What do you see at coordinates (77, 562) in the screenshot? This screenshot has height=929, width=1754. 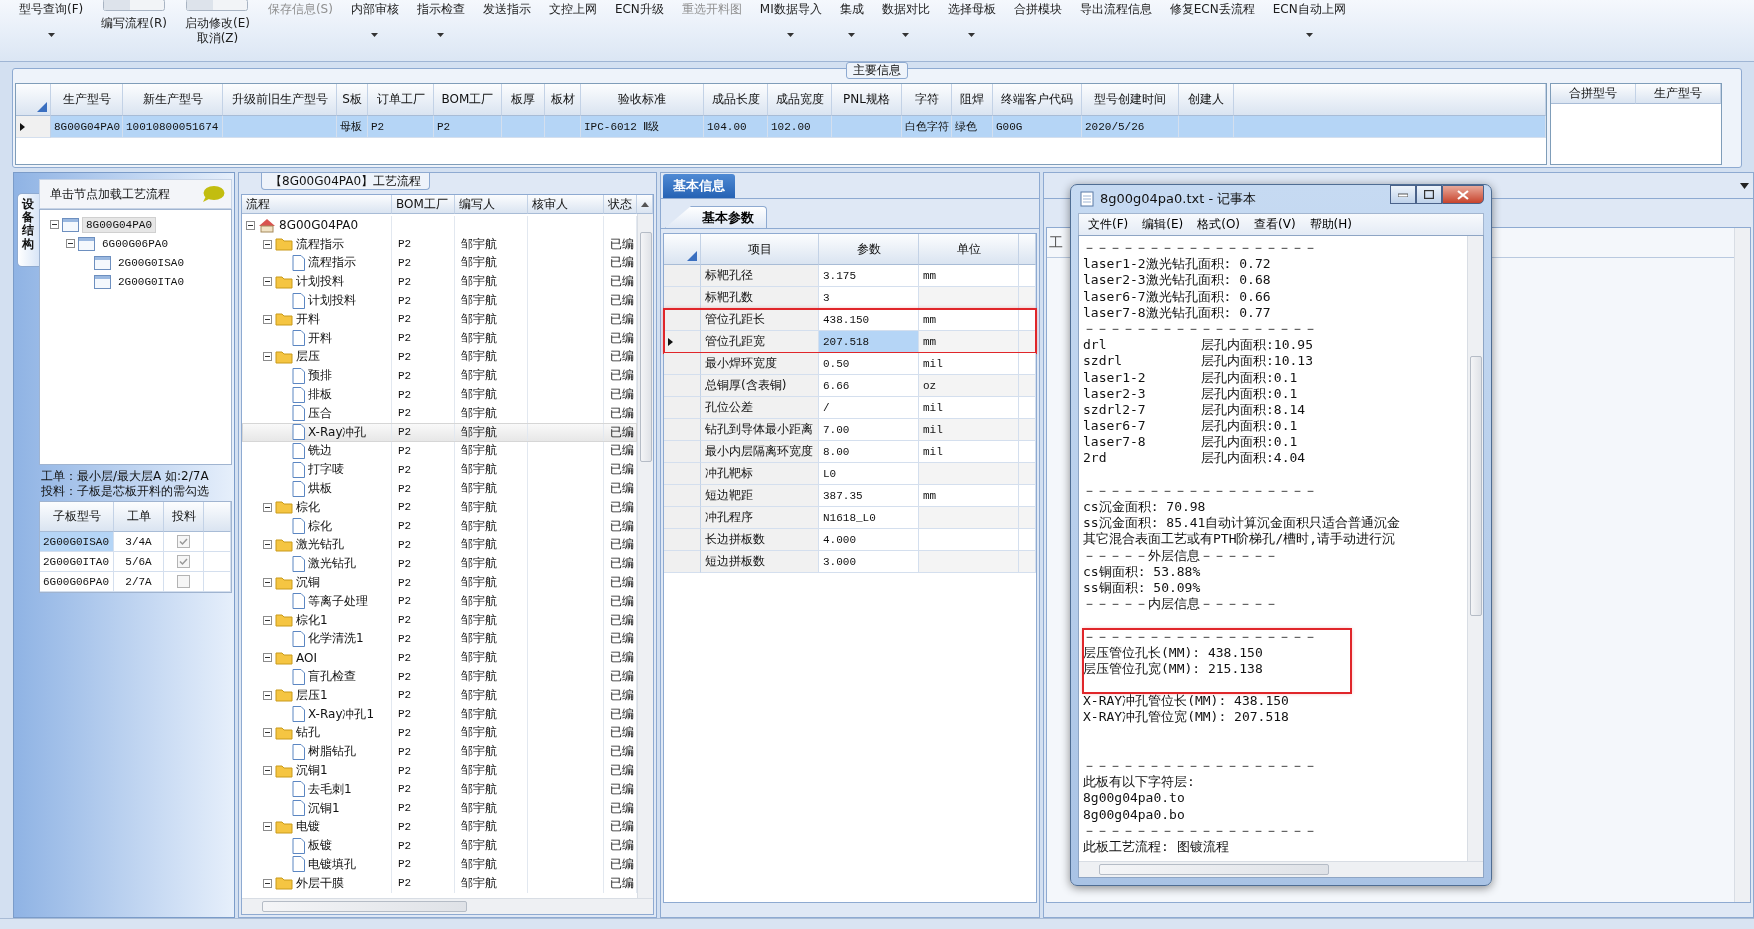 I see `table-cell: 2G00G0ITA0` at bounding box center [77, 562].